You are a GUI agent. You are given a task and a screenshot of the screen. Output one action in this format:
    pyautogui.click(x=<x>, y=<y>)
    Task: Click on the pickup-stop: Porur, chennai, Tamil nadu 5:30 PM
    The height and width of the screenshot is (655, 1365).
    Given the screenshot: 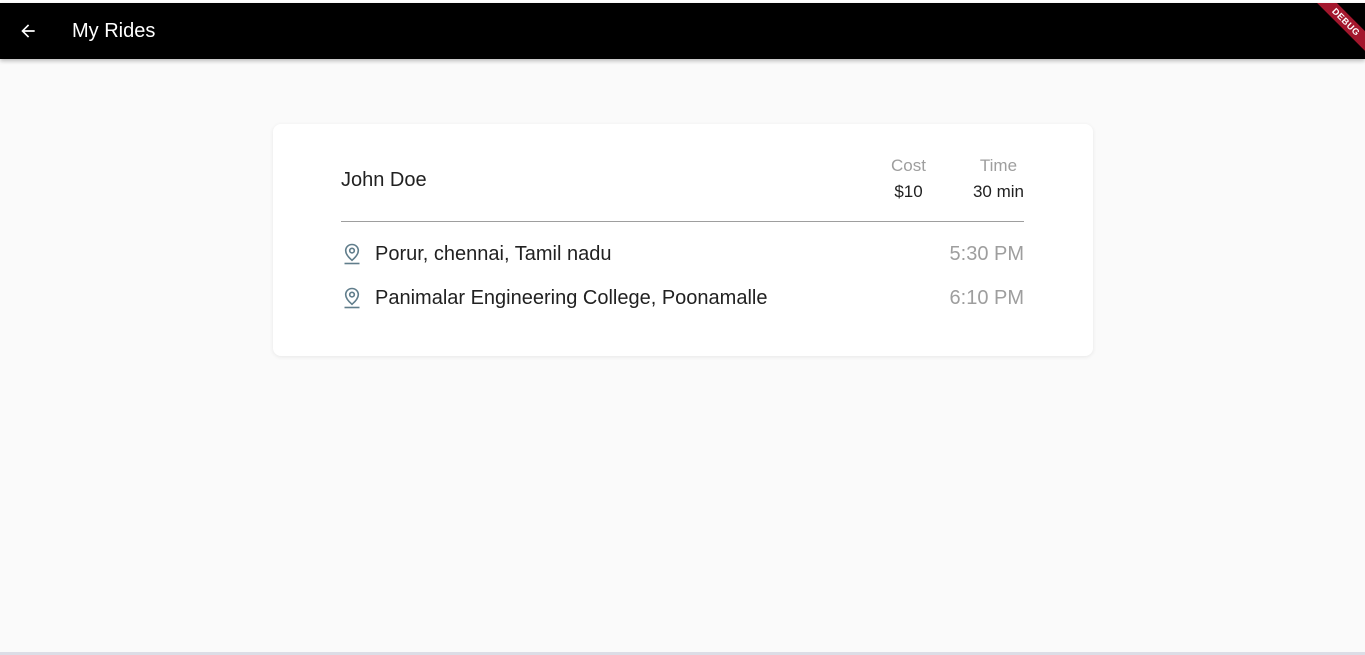 What is the action you would take?
    pyautogui.click(x=682, y=254)
    